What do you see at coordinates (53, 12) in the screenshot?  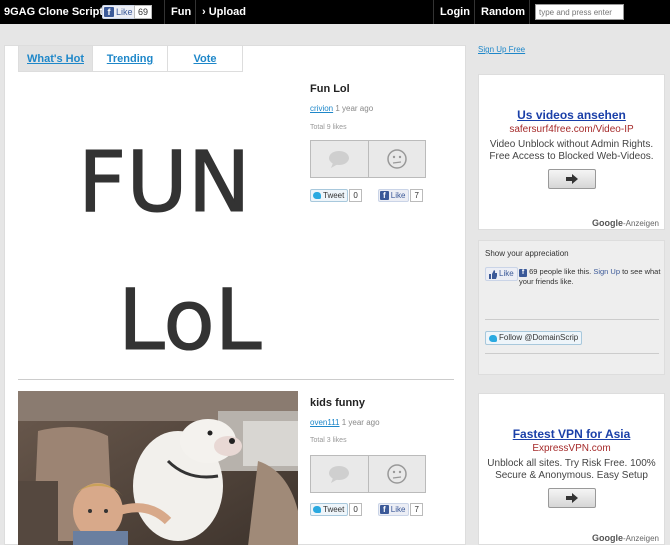 I see `site-brand-link: 9GAG Clone Script` at bounding box center [53, 12].